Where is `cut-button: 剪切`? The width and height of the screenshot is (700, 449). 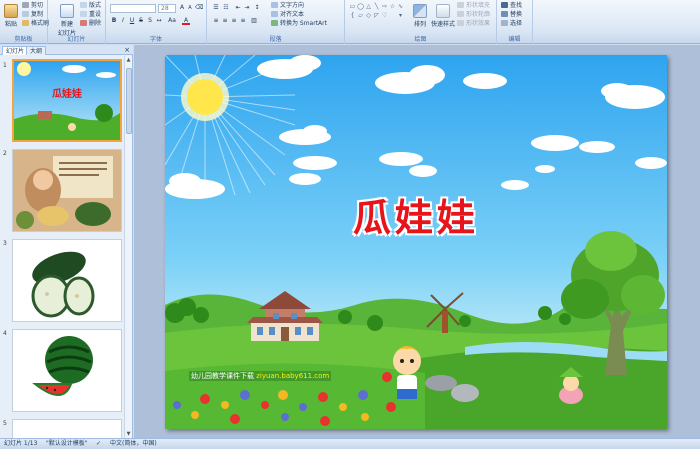 cut-button: 剪切 is located at coordinates (32, 6).